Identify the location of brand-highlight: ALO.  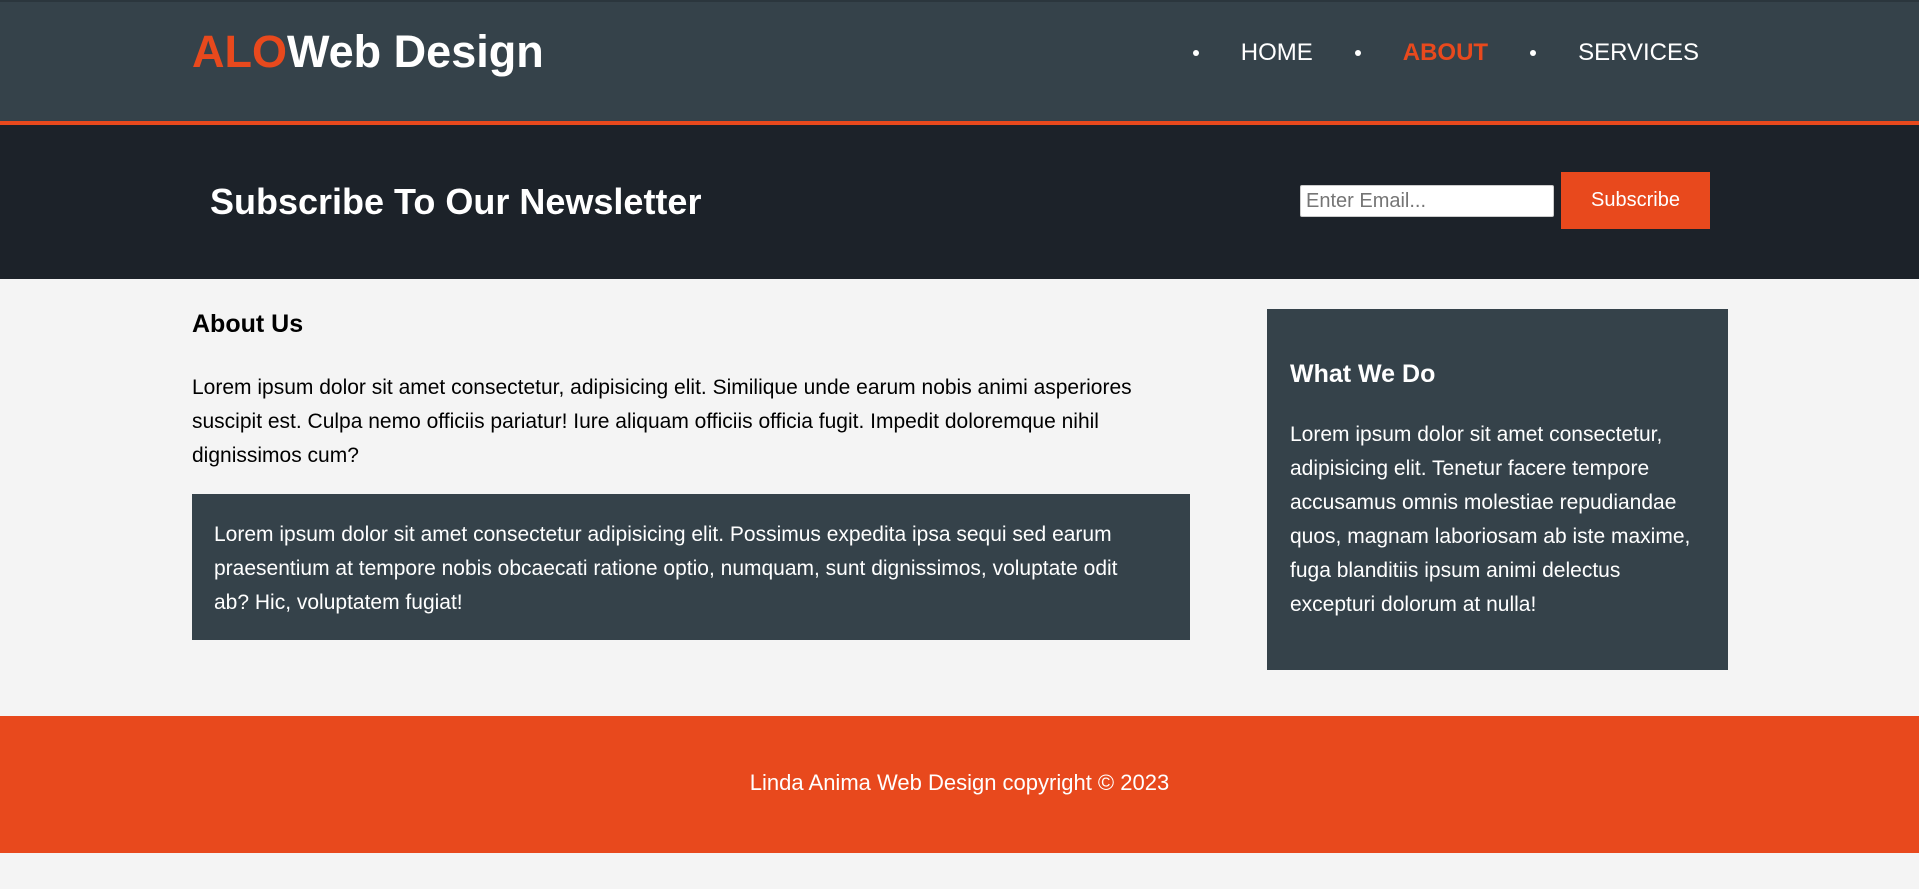
(239, 51).